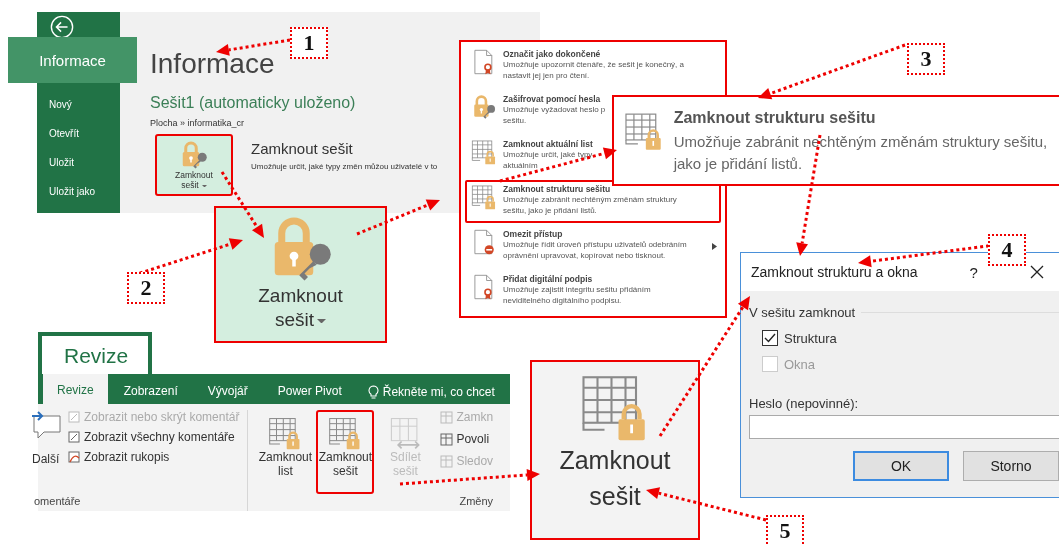 The image size is (1059, 545). What do you see at coordinates (253, 103) in the screenshot?
I see `workbook-name: Sešit1 (automaticky uloženo)` at bounding box center [253, 103].